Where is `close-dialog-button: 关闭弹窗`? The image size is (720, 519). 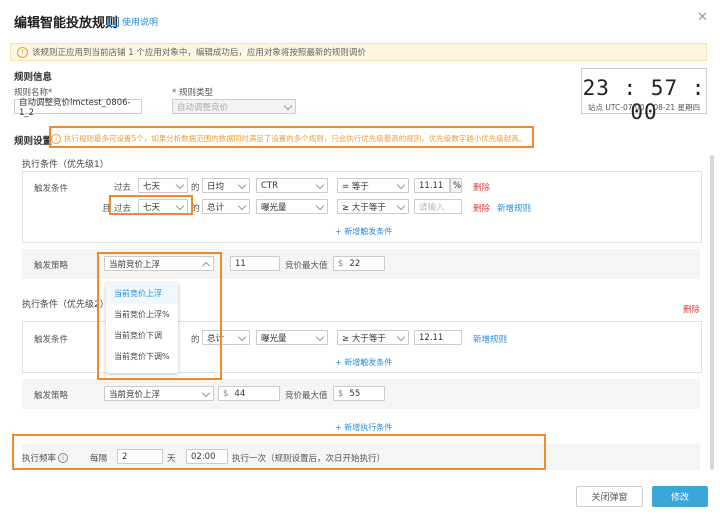
close-dialog-button: 关闭弹窗 is located at coordinates (609, 496).